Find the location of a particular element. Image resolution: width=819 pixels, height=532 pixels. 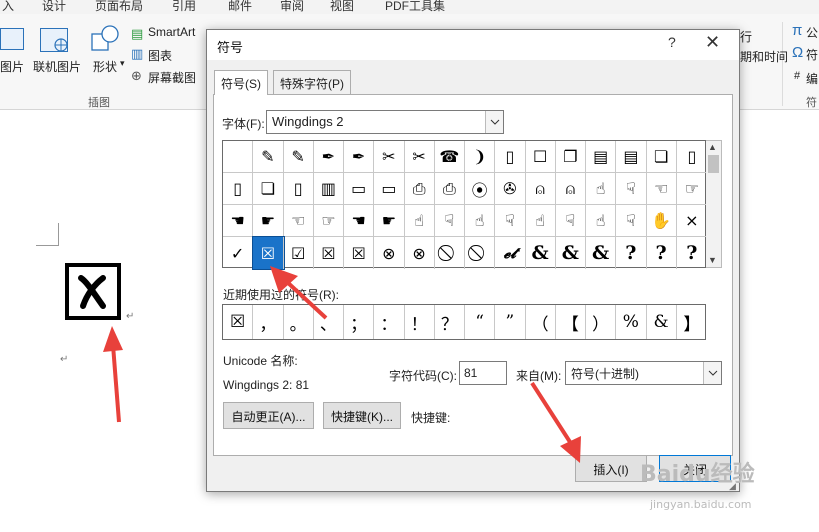

symbol-cell: ☛ is located at coordinates (389, 221).